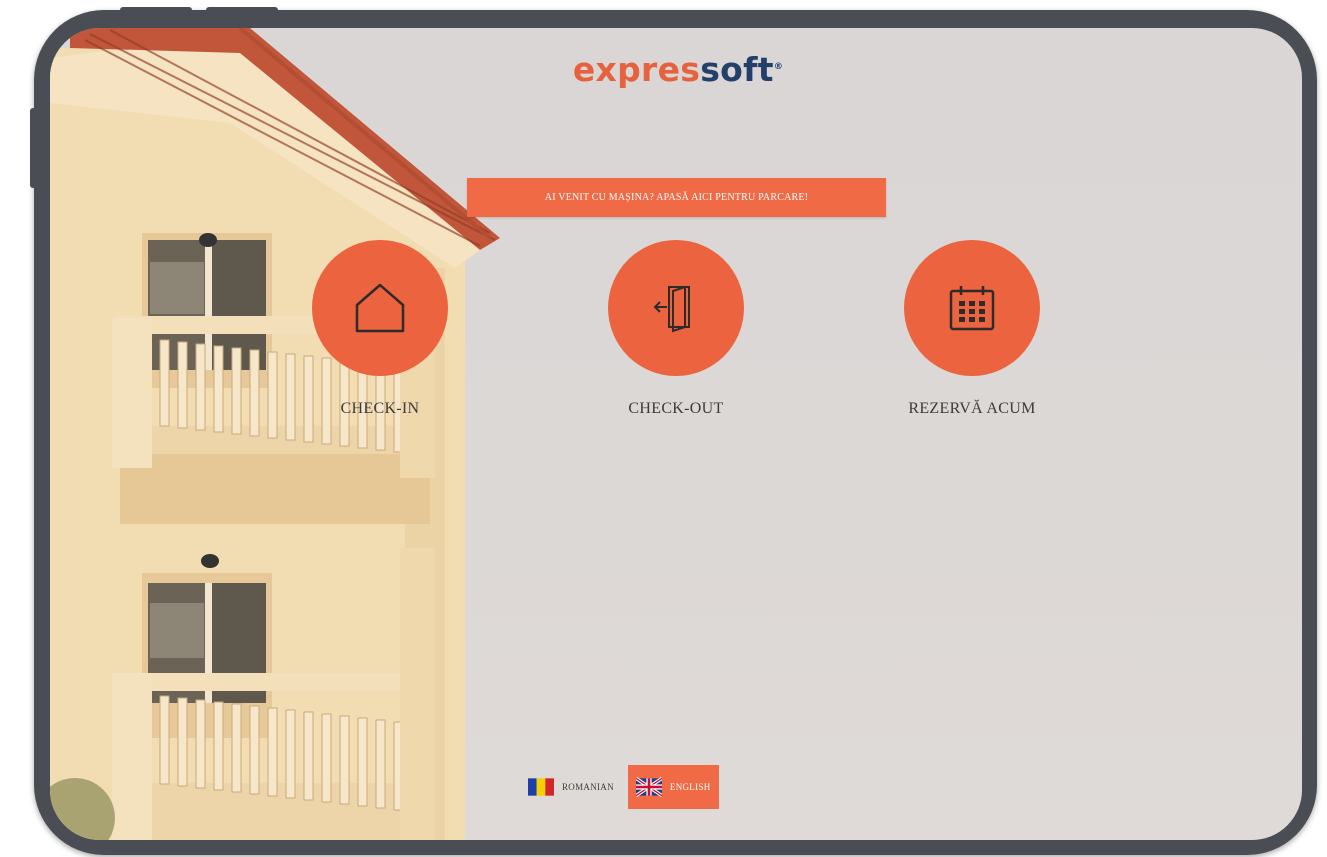  I want to click on book-now-button: REZERVĂ ACUM, so click(972, 329).